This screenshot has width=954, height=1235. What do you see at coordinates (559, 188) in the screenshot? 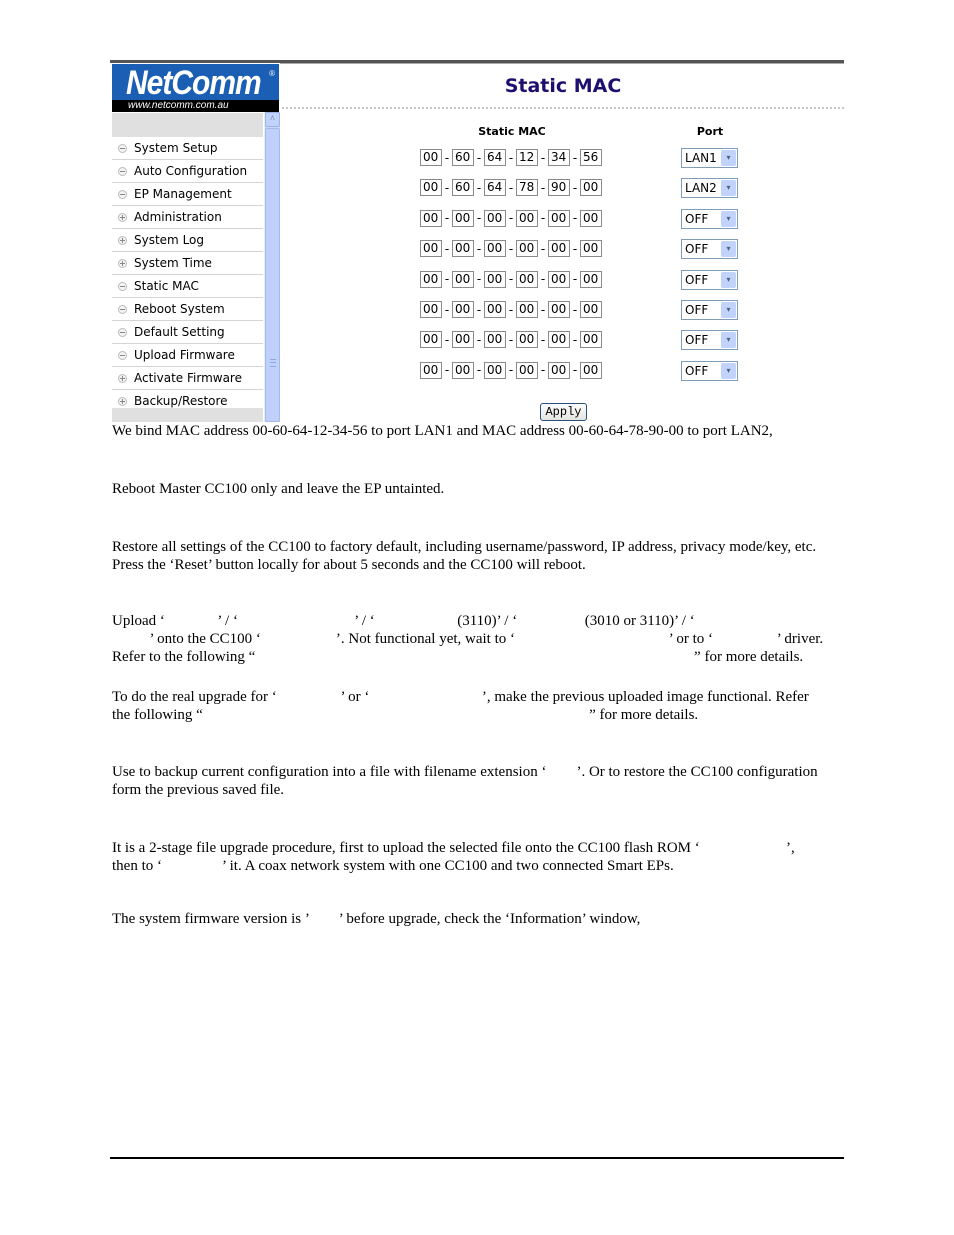
I see `mac-octet-input: 90` at bounding box center [559, 188].